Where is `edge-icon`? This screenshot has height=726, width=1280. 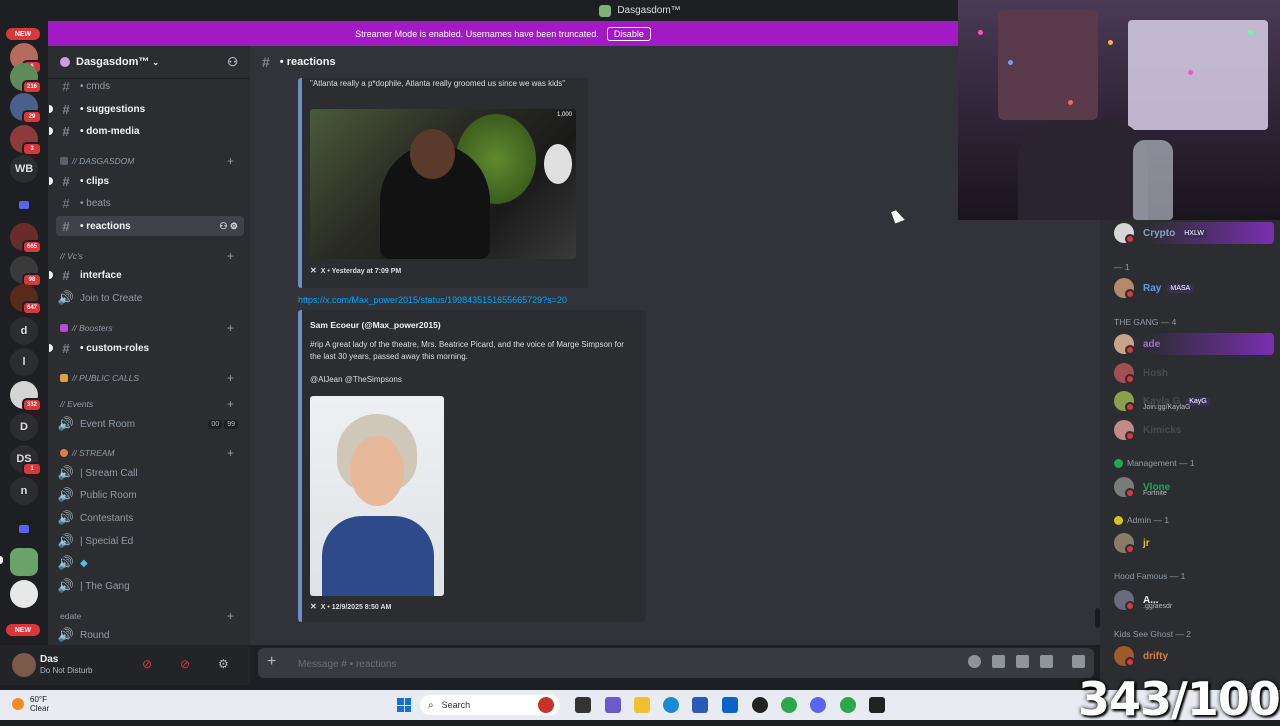
edge-icon is located at coordinates (671, 705).